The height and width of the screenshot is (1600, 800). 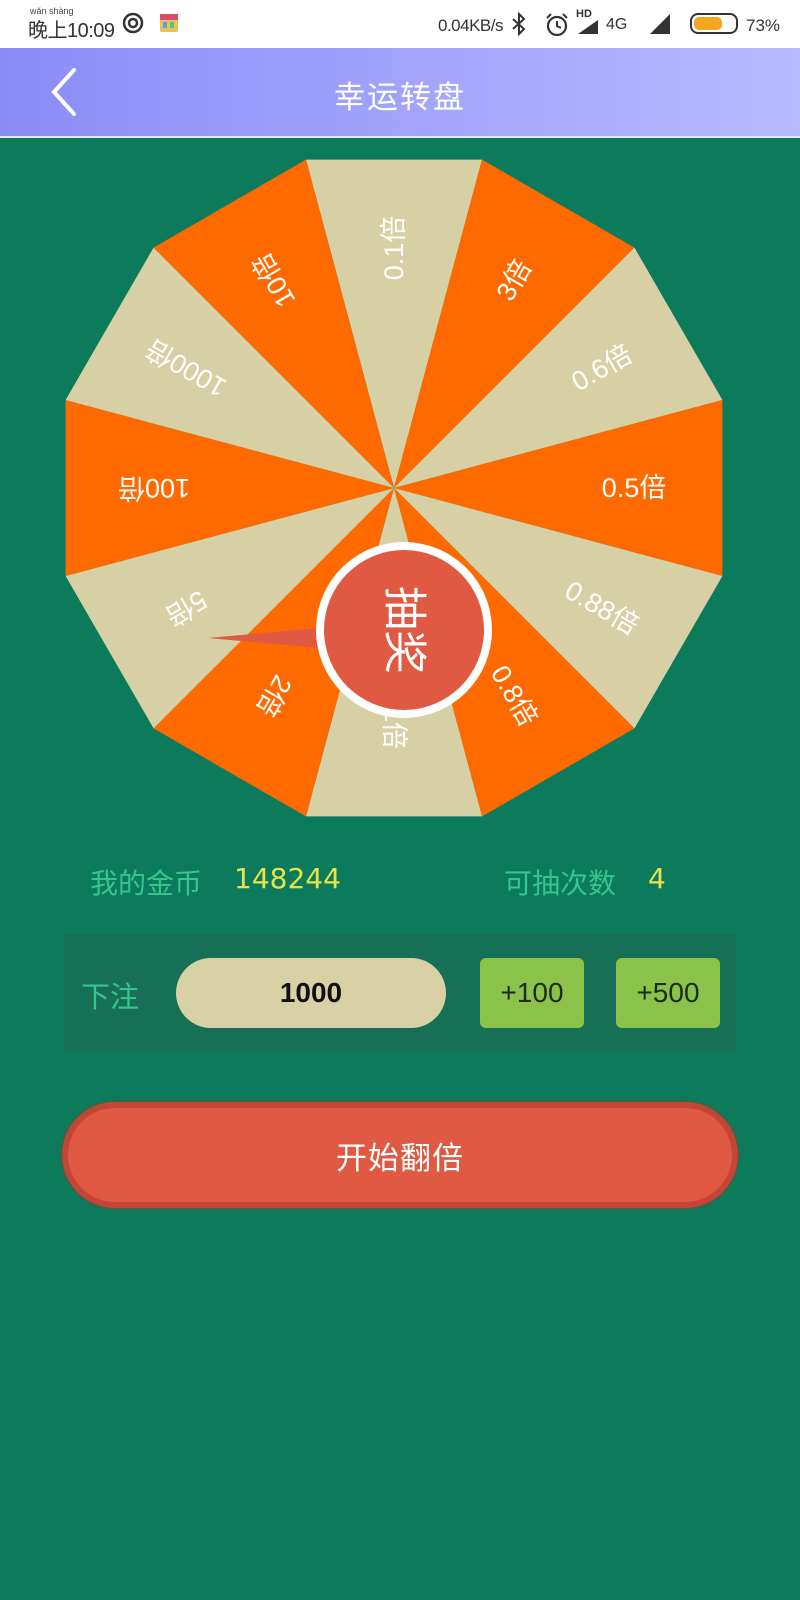 What do you see at coordinates (146, 883) in the screenshot?
I see `coins-label: 我的金币` at bounding box center [146, 883].